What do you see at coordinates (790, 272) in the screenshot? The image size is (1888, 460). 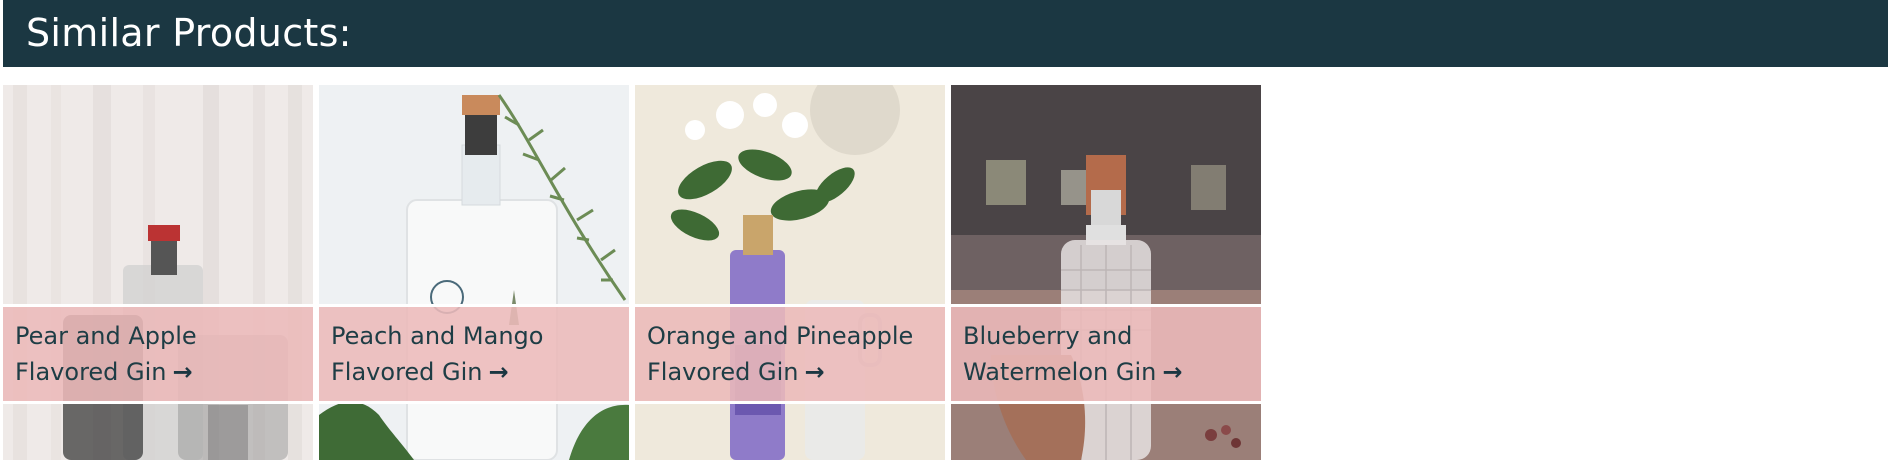 I see `product-card-orange-pineapple: Orange and Pineapple Flavored Gin →` at bounding box center [790, 272].